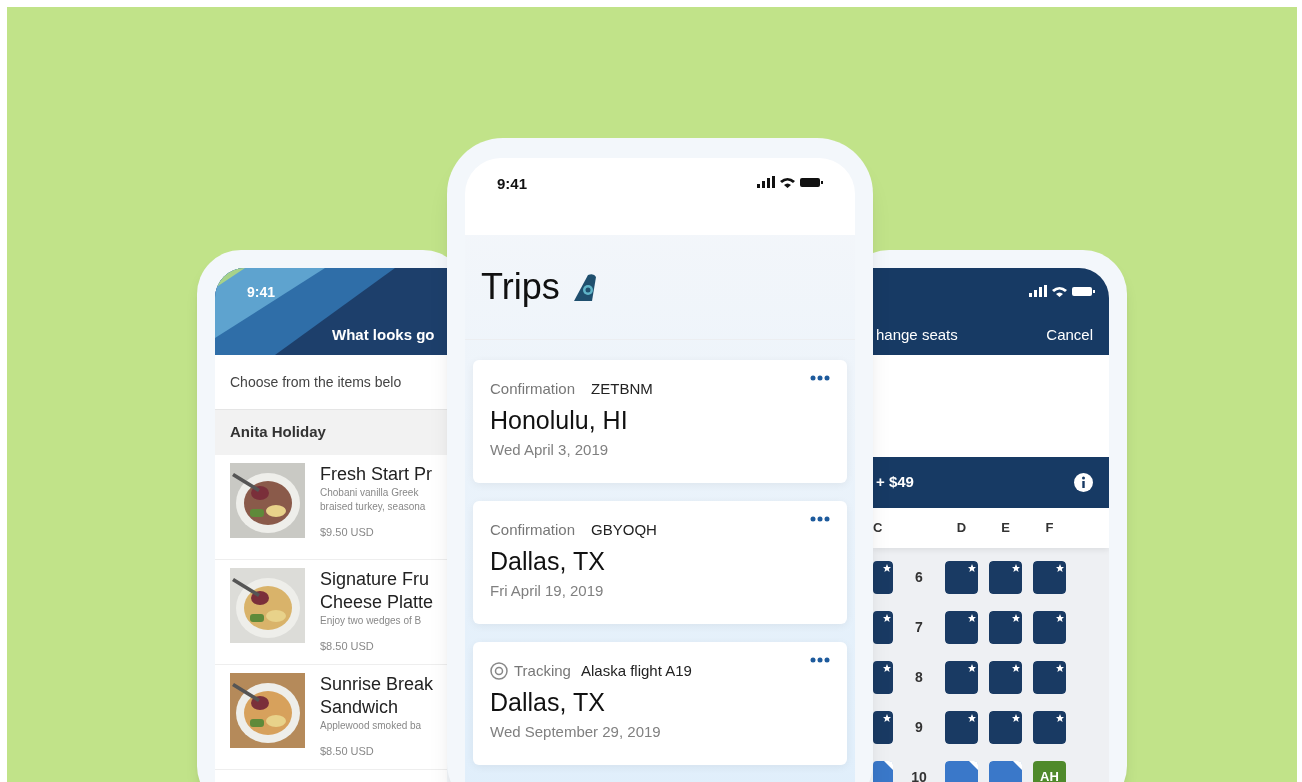 This screenshot has height=782, width=1302. What do you see at coordinates (1005, 528) in the screenshot?
I see `column-letter: E` at bounding box center [1005, 528].